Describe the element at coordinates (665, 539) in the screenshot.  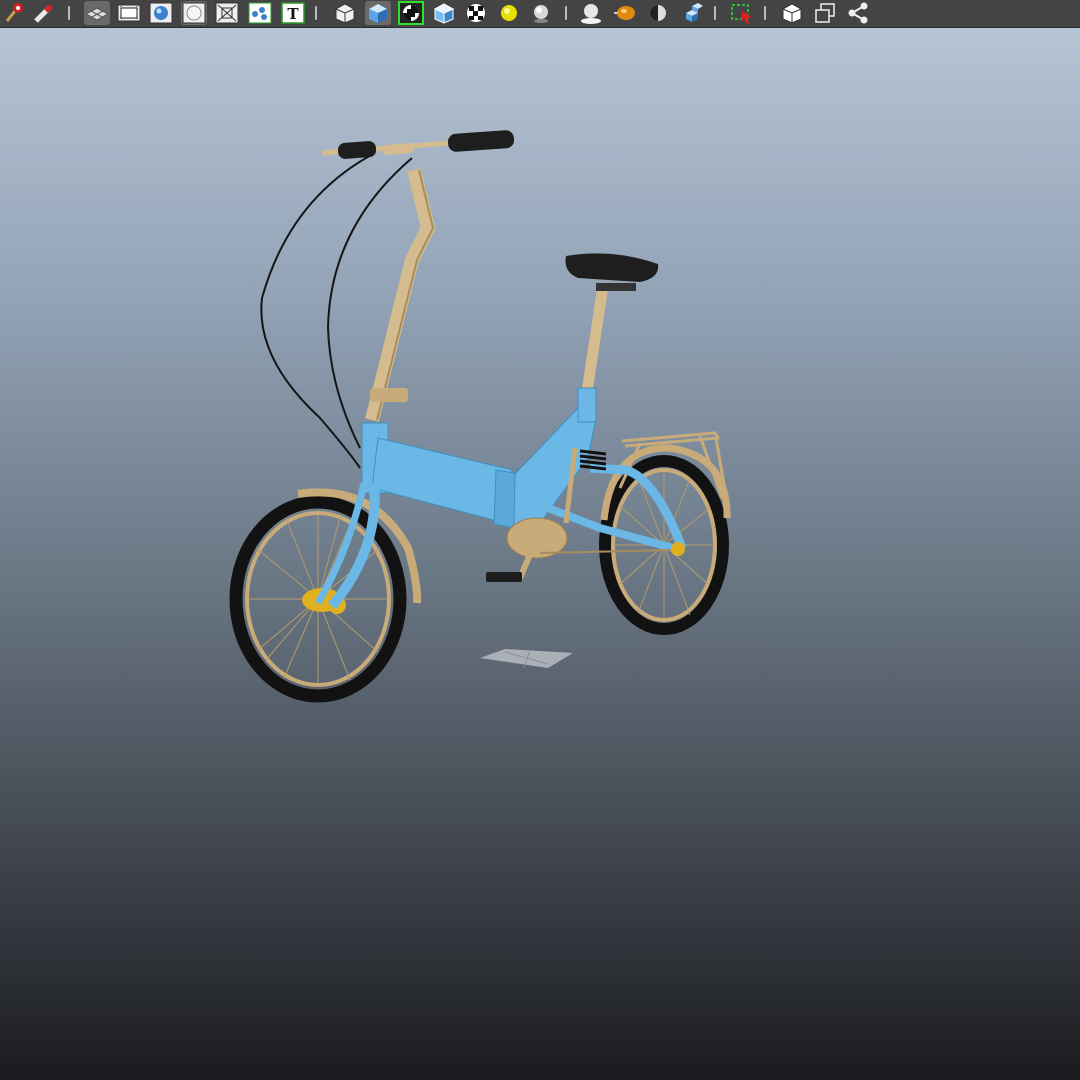
I see `rear-wheel` at that location.